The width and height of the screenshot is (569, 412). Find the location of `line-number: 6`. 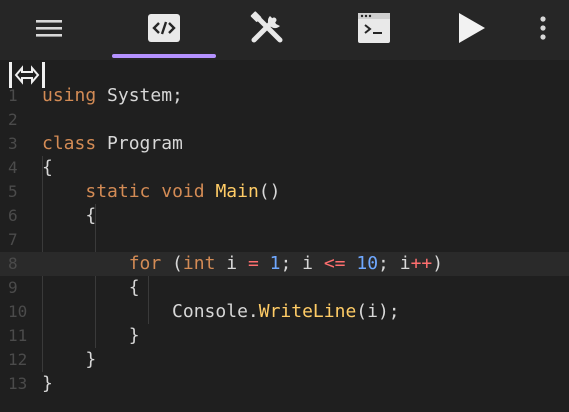

line-number: 6 is located at coordinates (13, 215).